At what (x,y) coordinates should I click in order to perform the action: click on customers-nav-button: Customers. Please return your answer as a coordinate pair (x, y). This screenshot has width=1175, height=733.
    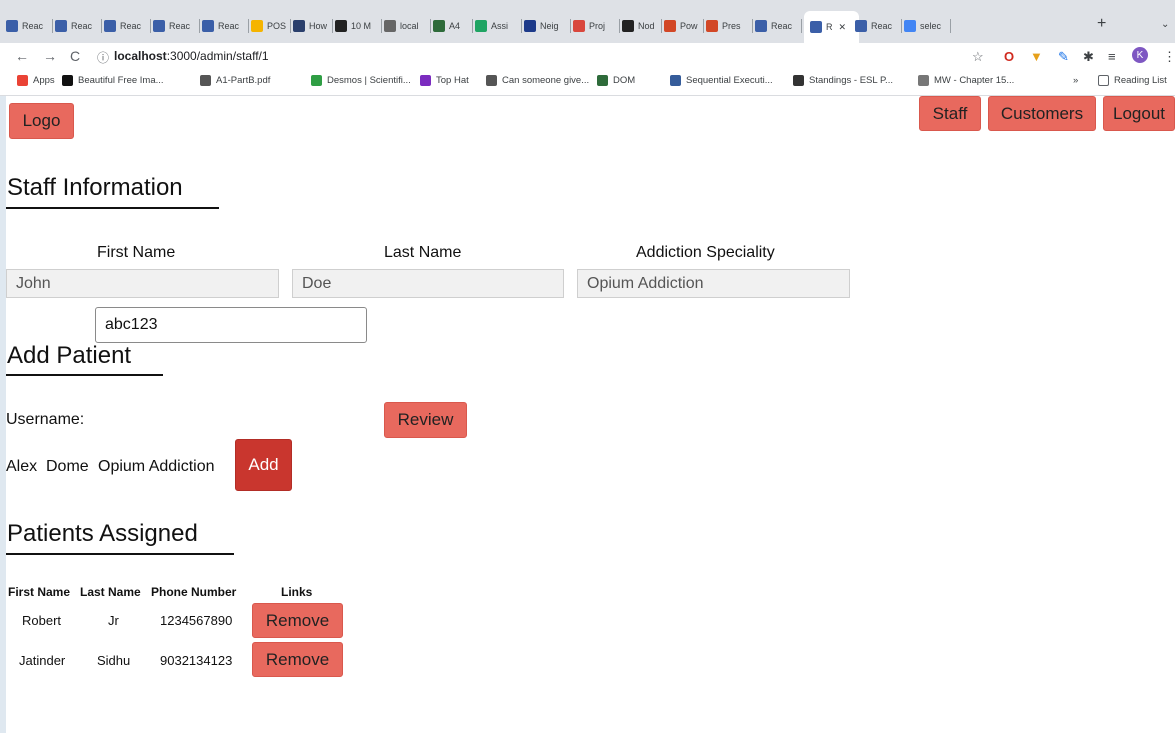
    Looking at the image, I should click on (1042, 113).